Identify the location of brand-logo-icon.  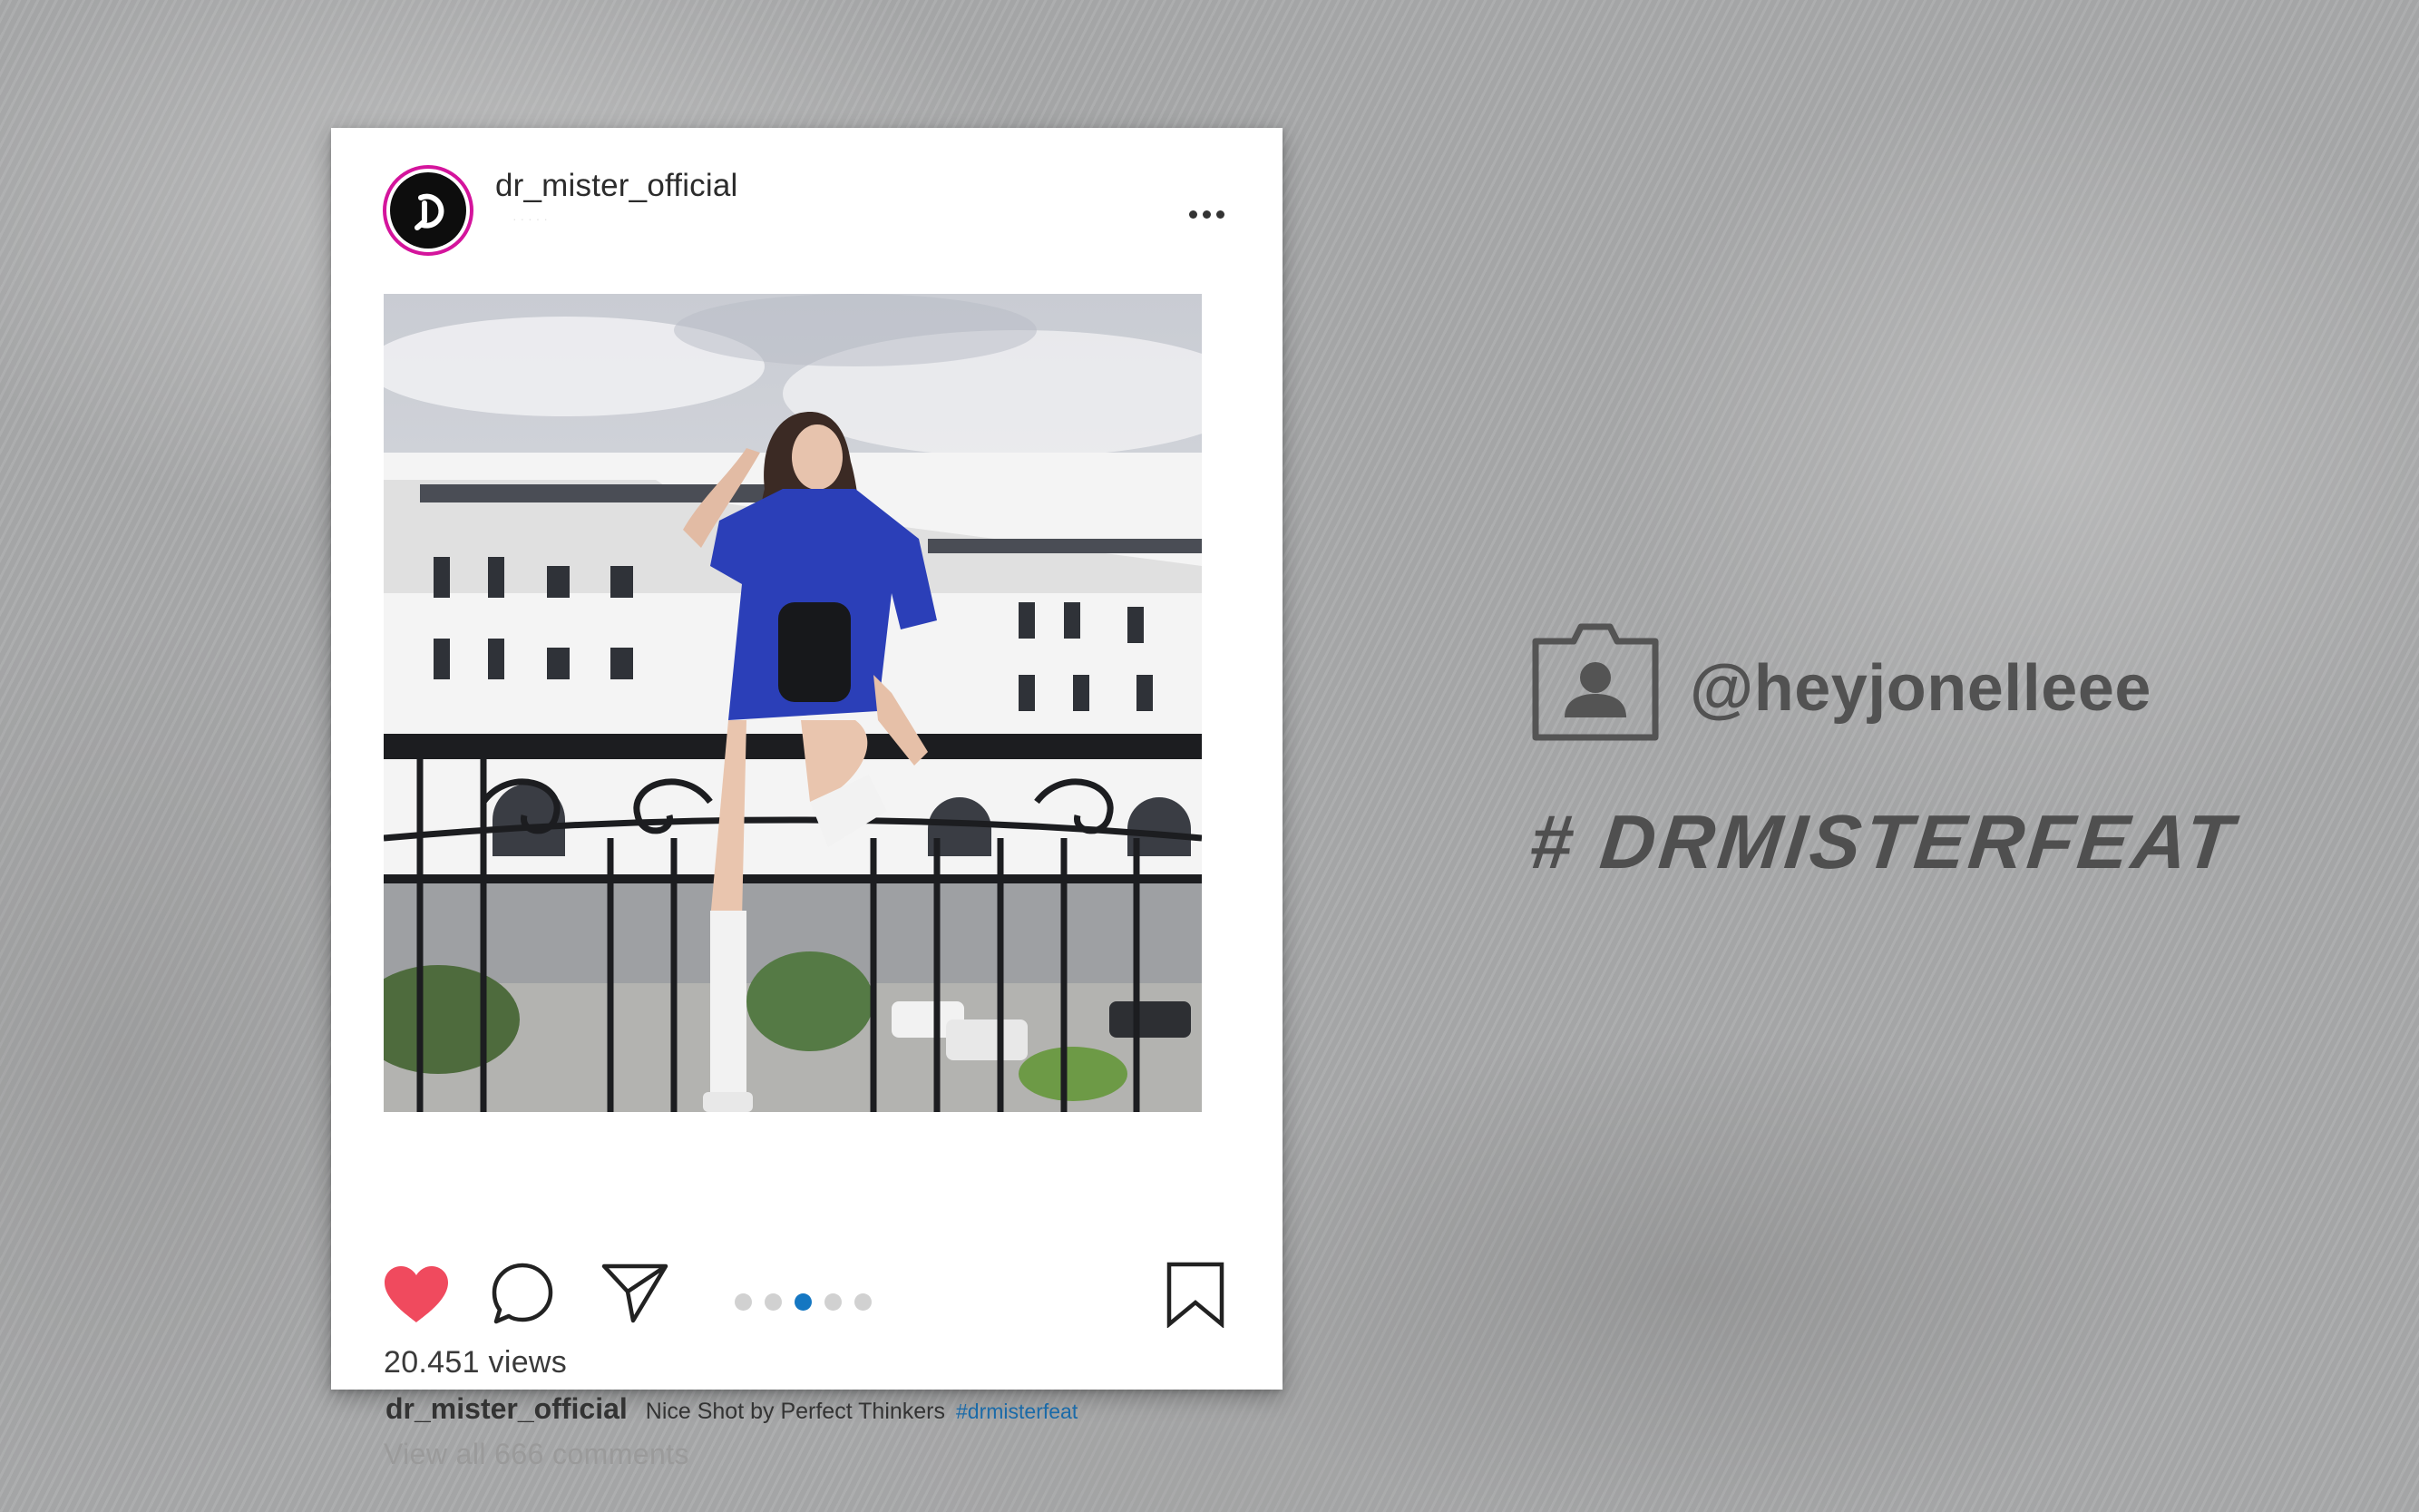
(428, 210).